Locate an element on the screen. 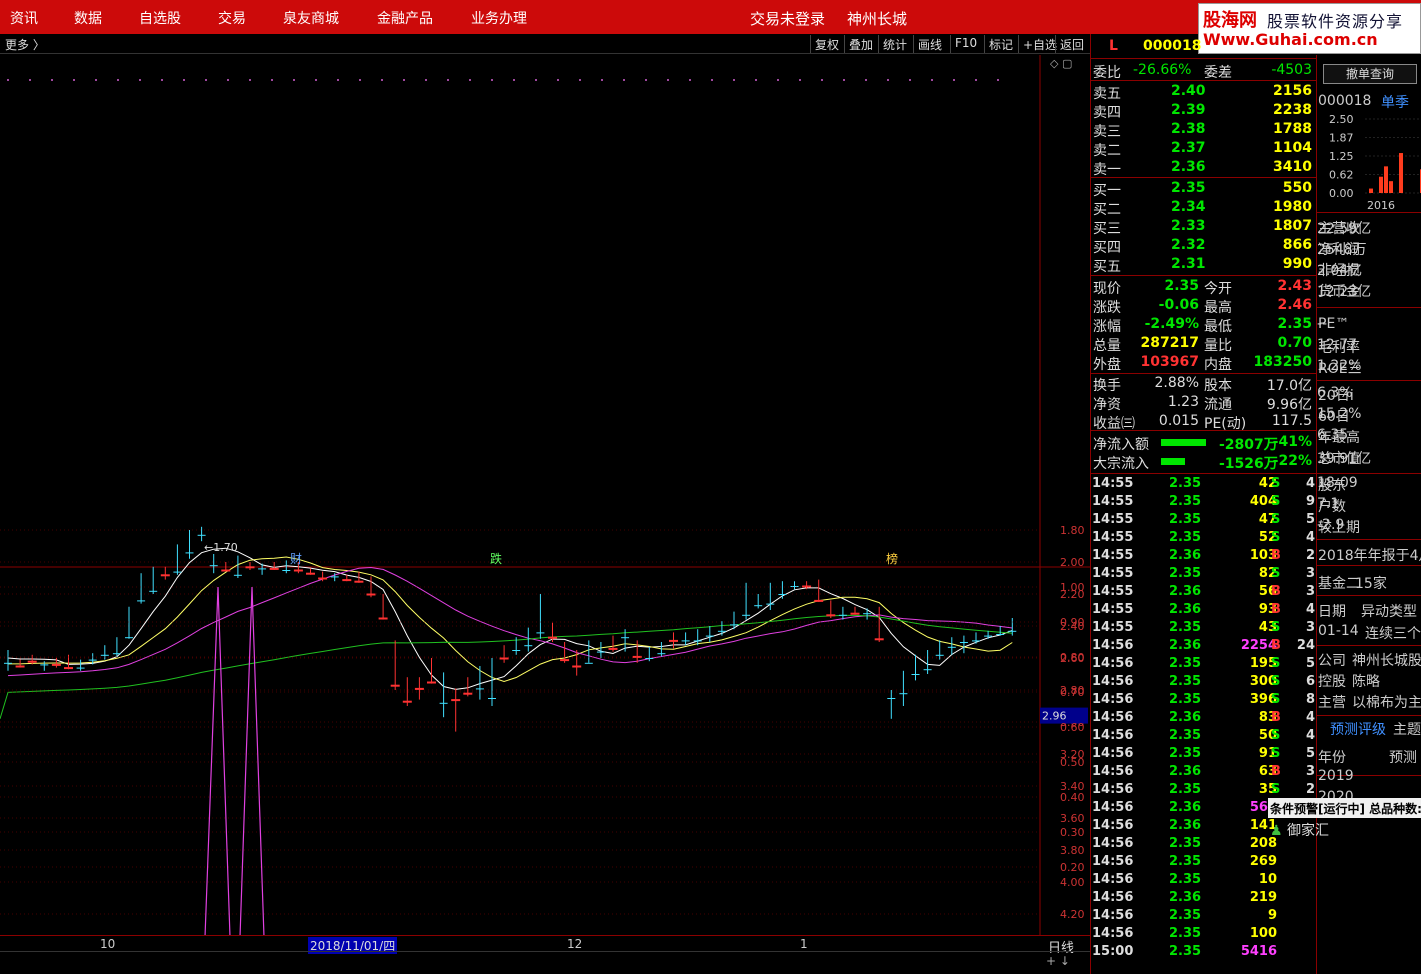 Image resolution: width=1421 pixels, height=974 pixels. tb-stats-button: 统计 is located at coordinates (894, 44).